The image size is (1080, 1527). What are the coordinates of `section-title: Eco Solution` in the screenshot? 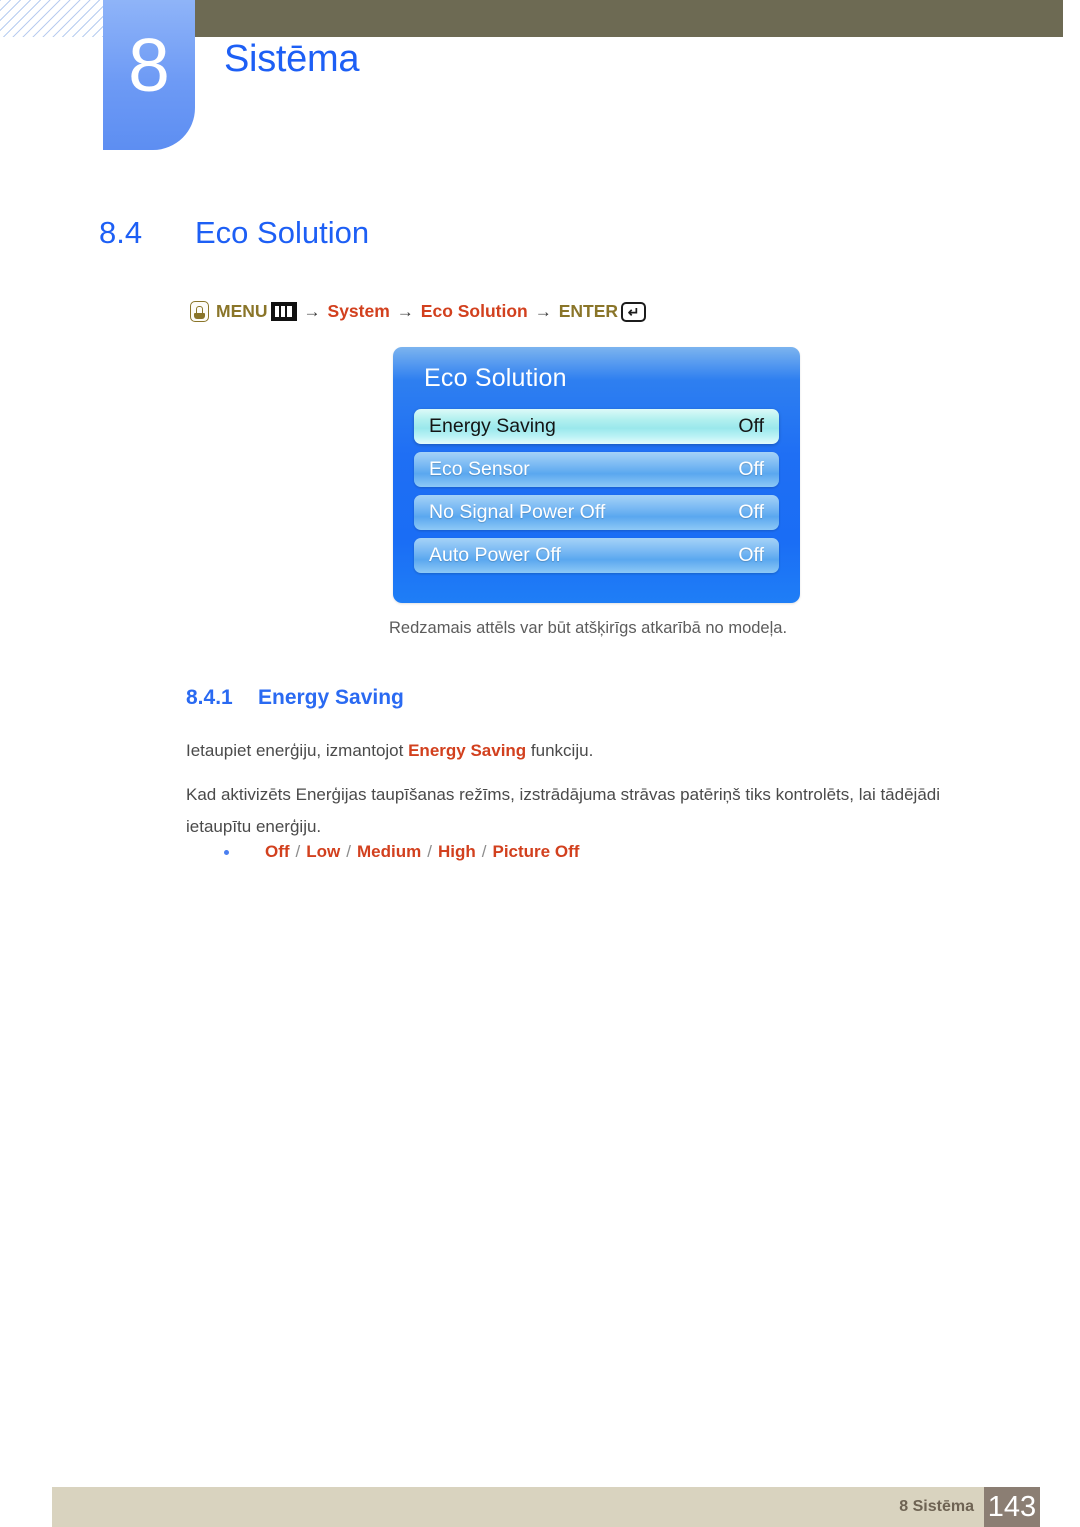 It's located at (282, 232).